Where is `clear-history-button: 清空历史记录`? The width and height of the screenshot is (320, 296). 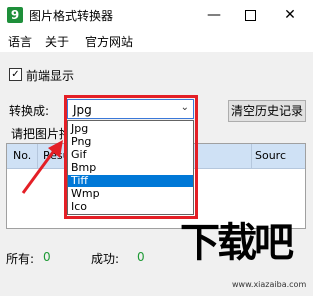 clear-history-button: 清空历史记录 is located at coordinates (267, 111).